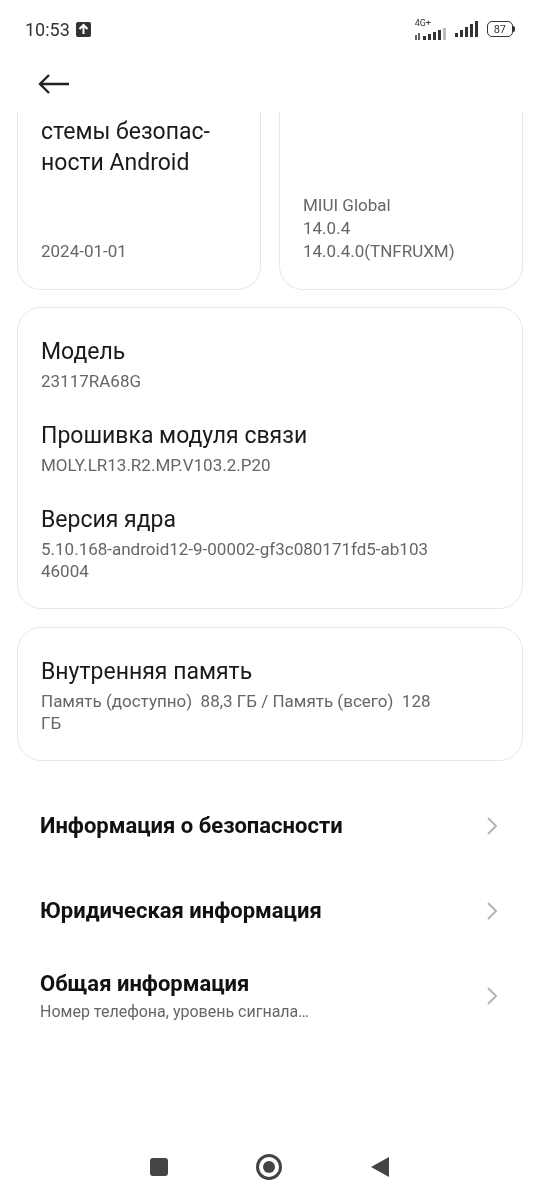 The image size is (540, 1200). Describe the element at coordinates (92, 381) in the screenshot. I see `item-value: 23117RA68G` at that location.